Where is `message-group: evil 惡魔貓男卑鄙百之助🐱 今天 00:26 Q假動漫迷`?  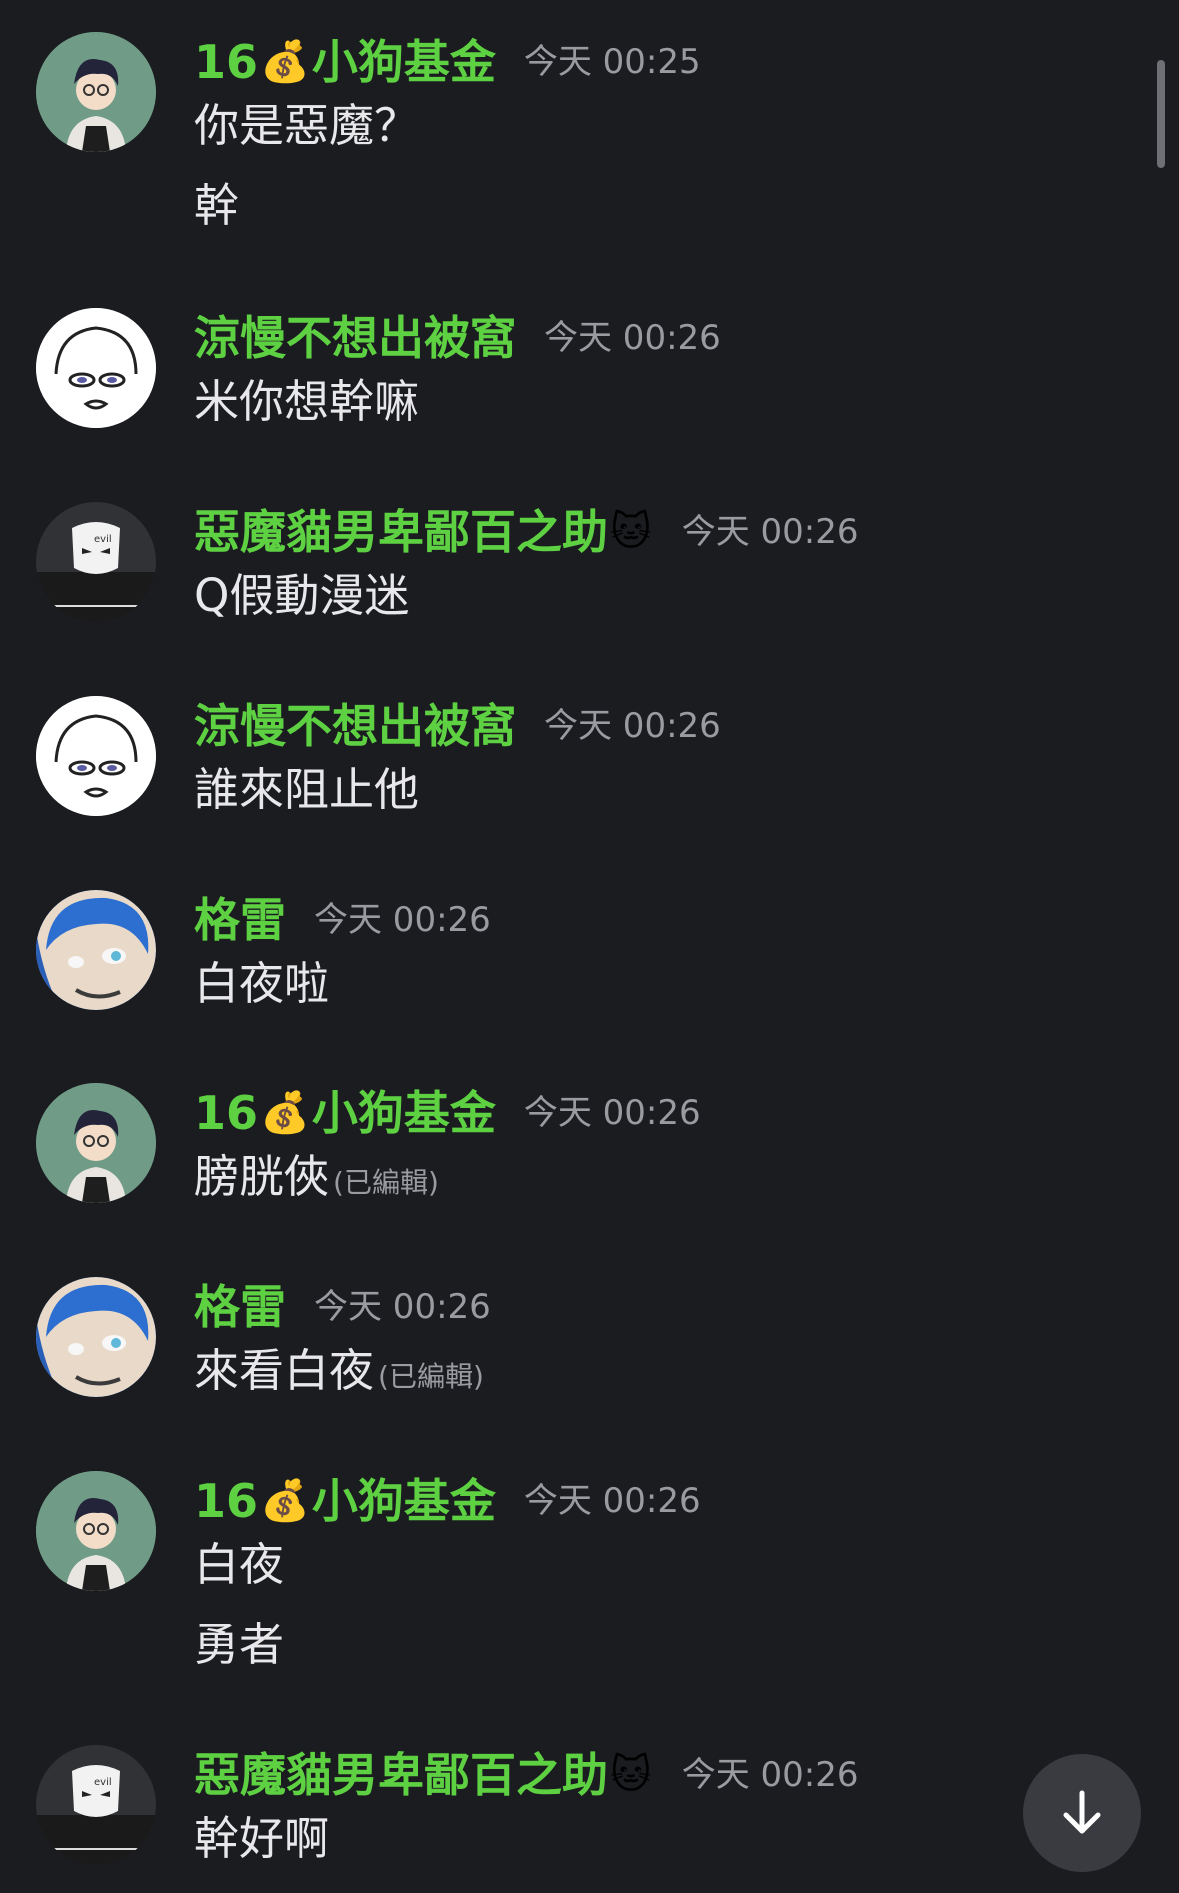 message-group: evil 惡魔貓男卑鄙百之助🐱 今天 00:26 Q假動漫迷 is located at coordinates (560, 567).